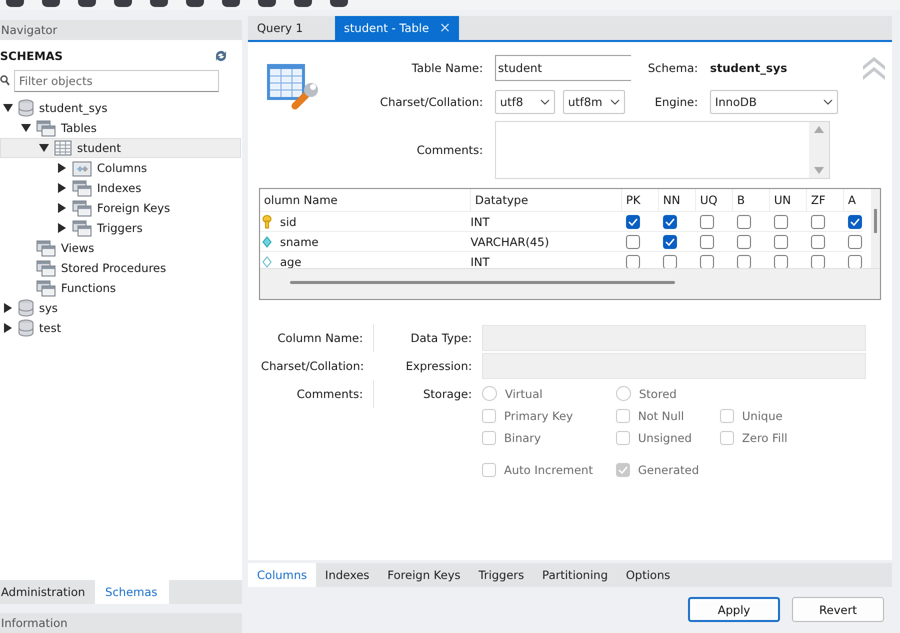 The height and width of the screenshot is (633, 900). What do you see at coordinates (116, 81) in the screenshot?
I see `filter-field: Filter objects` at bounding box center [116, 81].